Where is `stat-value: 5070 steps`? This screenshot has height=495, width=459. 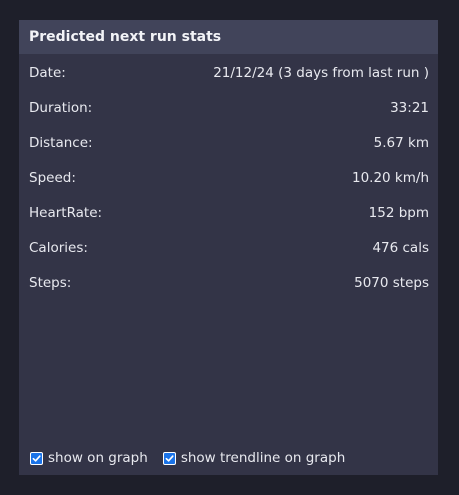 stat-value: 5070 steps is located at coordinates (391, 282).